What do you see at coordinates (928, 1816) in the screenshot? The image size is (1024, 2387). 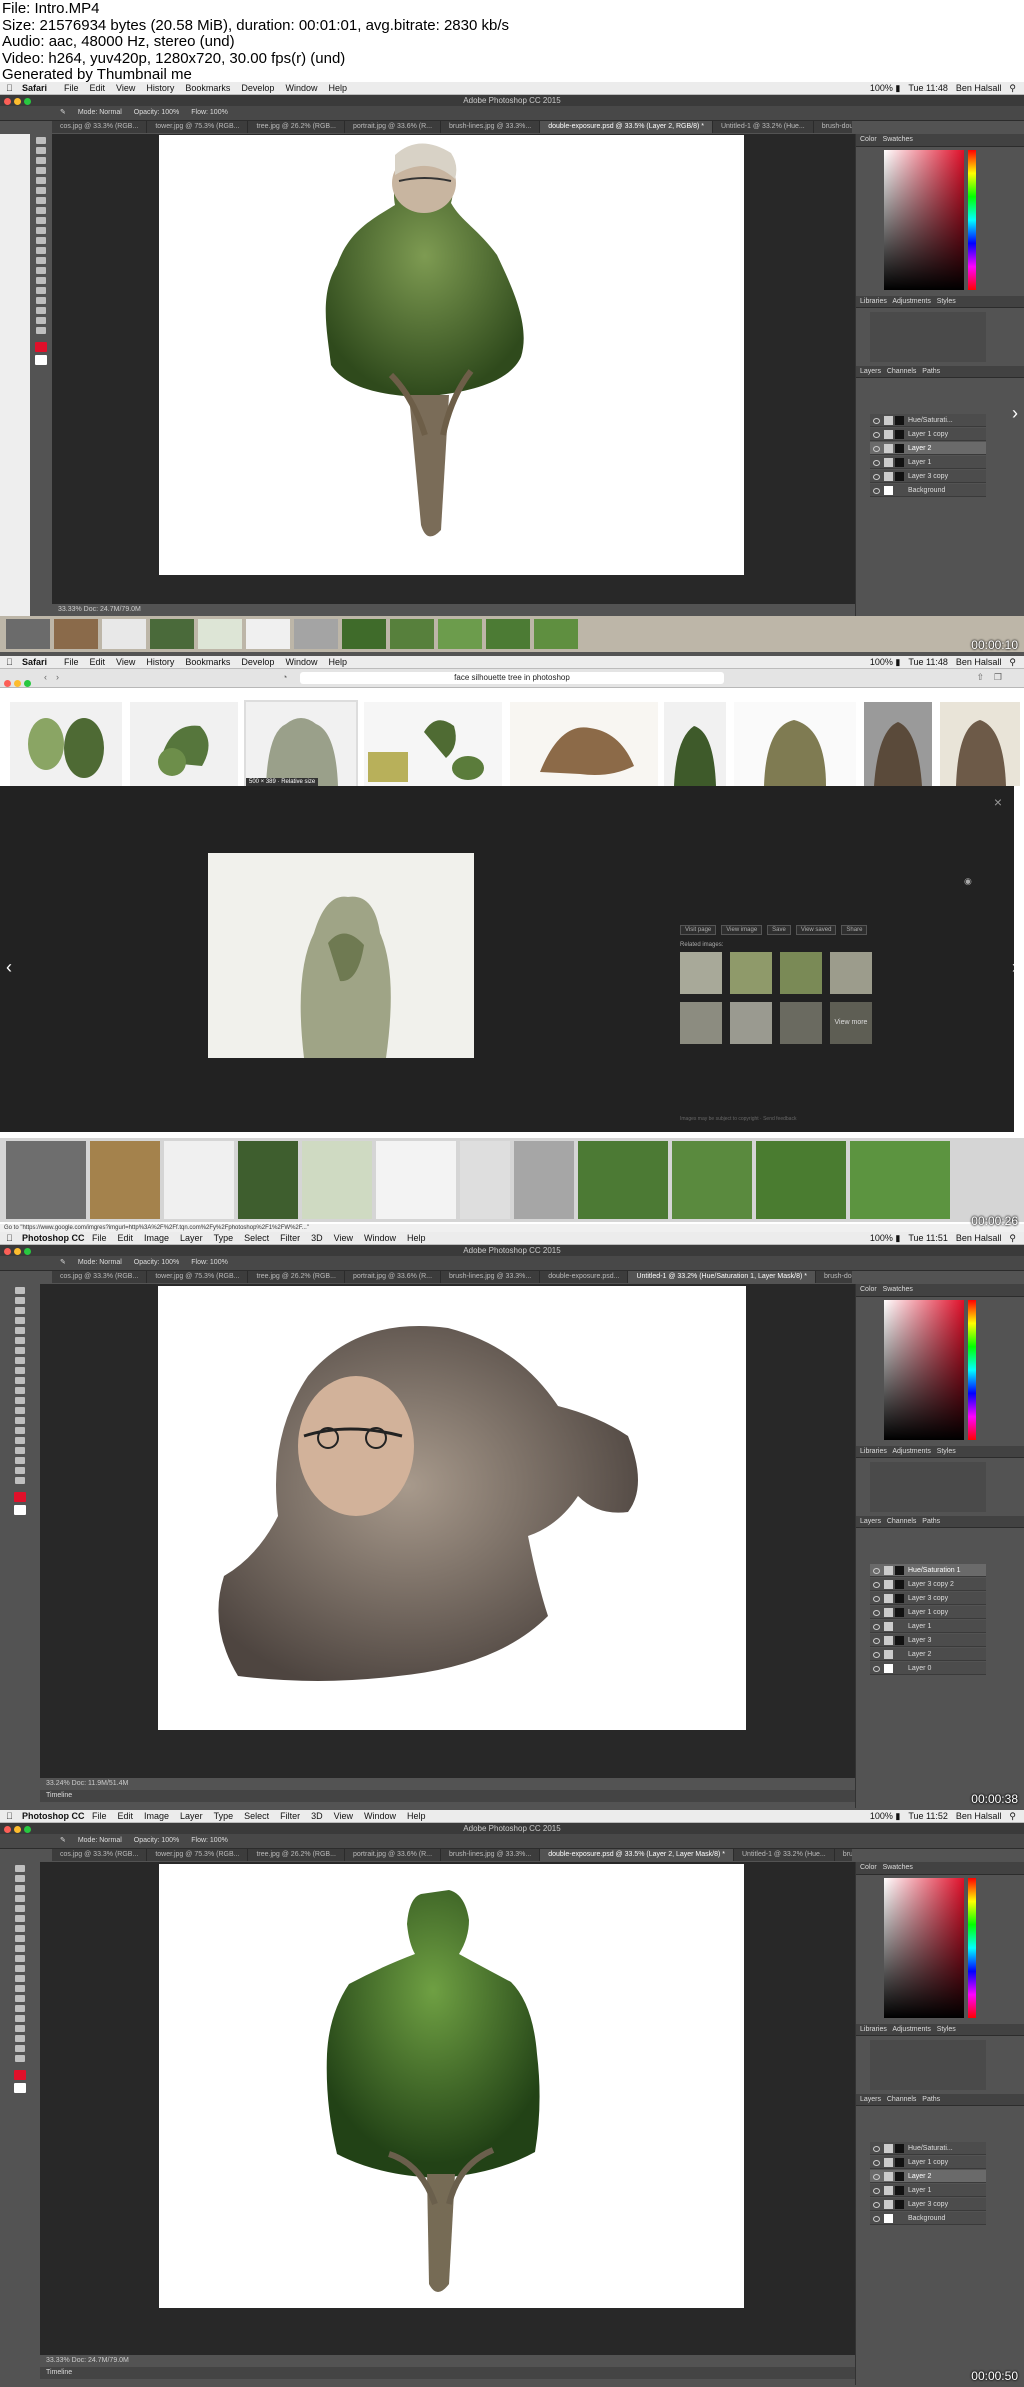 I see `clock: Tue 11:52` at bounding box center [928, 1816].